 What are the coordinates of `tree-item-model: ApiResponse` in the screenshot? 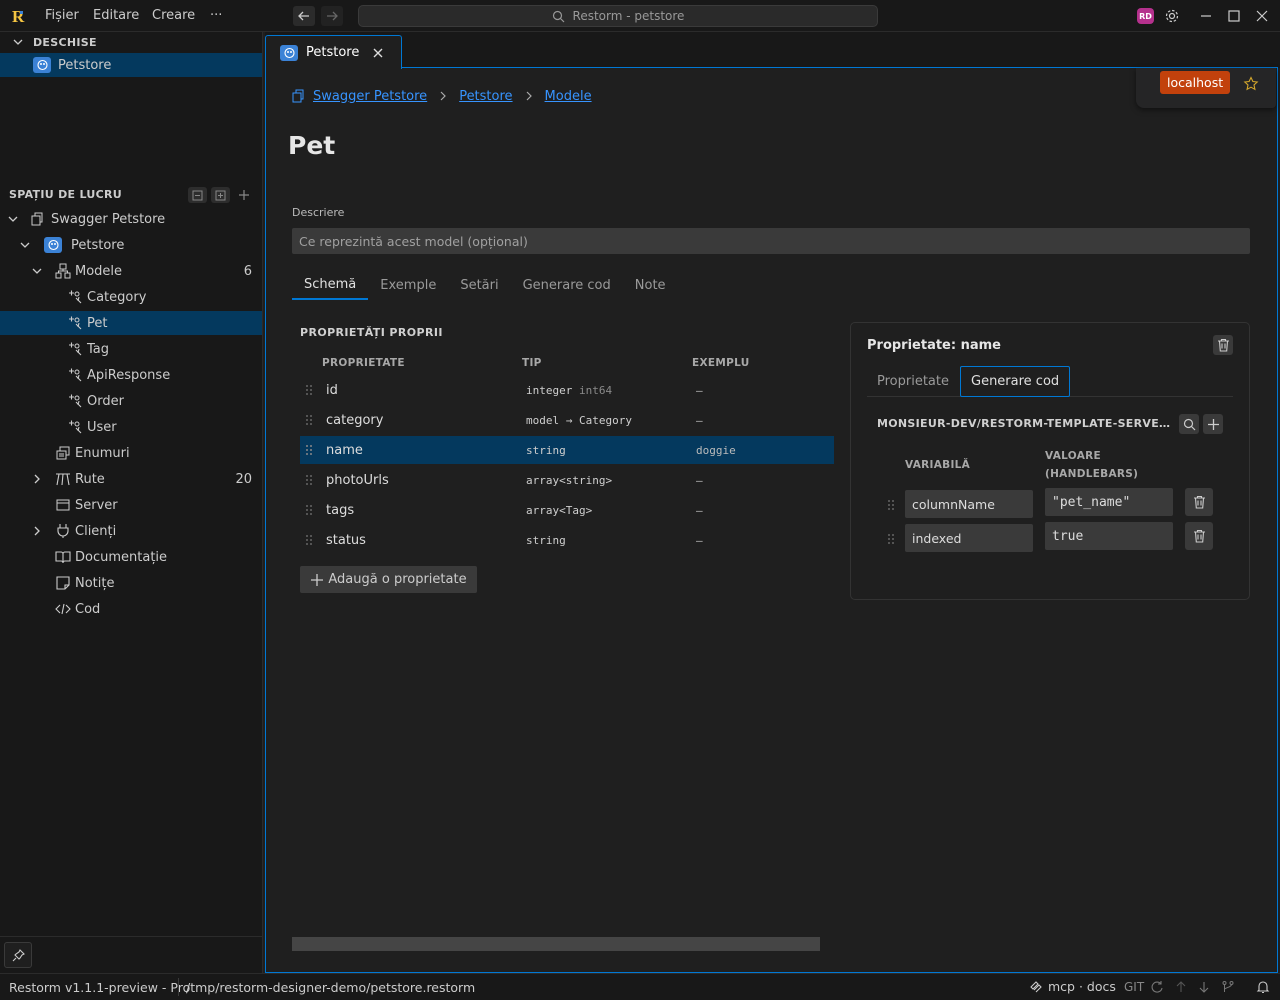 It's located at (131, 375).